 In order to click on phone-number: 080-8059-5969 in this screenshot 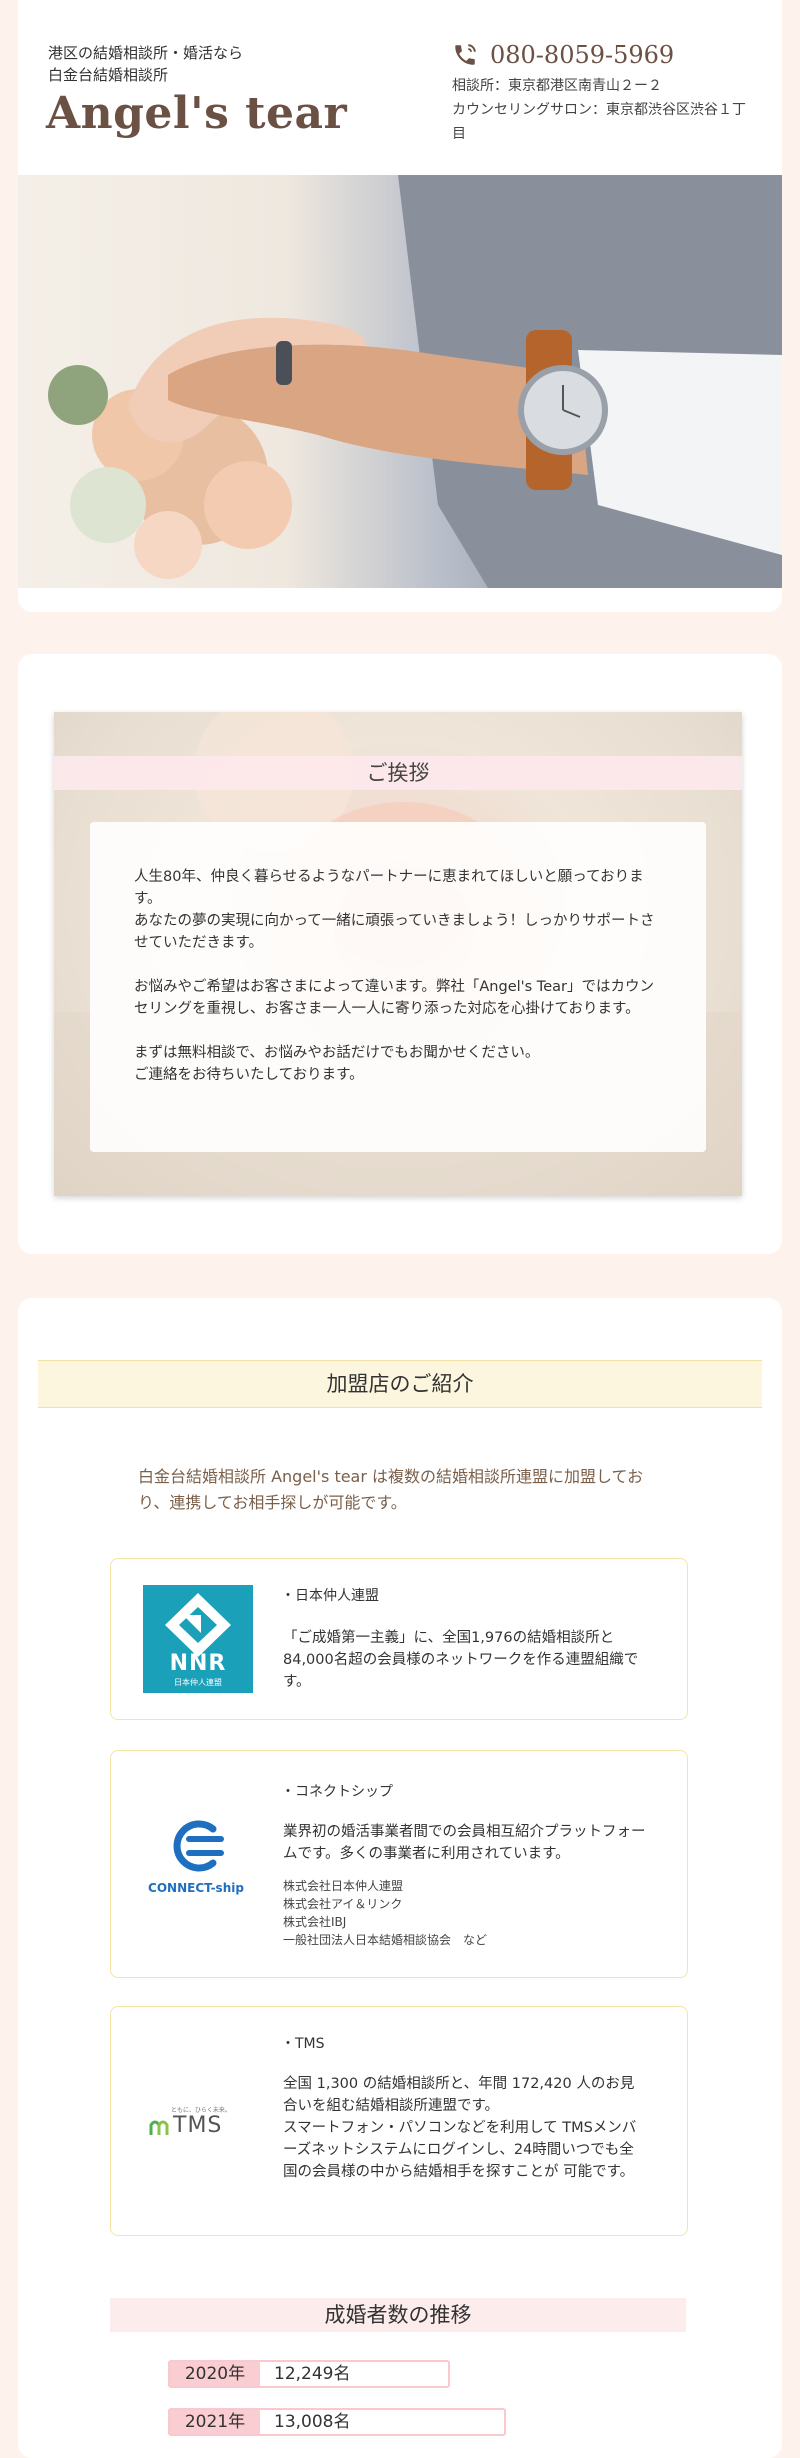, I will do `click(582, 55)`.